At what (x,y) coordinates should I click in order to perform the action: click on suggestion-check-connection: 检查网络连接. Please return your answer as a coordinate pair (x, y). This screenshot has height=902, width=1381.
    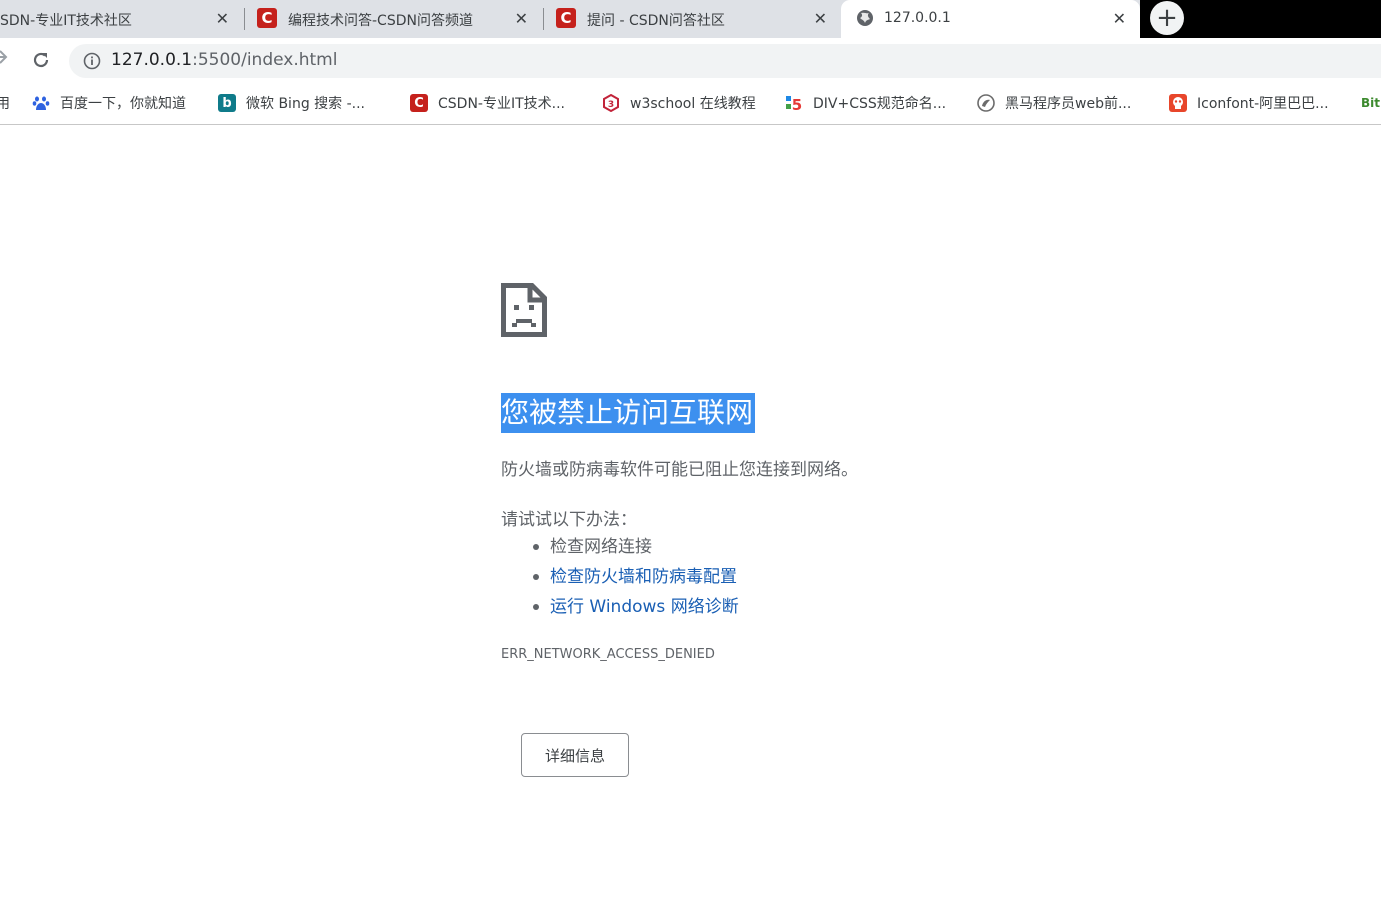
    Looking at the image, I should click on (620, 547).